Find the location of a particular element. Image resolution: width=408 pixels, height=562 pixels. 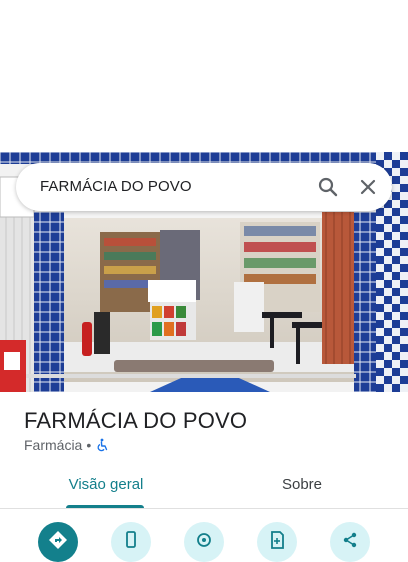

tab-about: Sobre is located at coordinates (302, 489).